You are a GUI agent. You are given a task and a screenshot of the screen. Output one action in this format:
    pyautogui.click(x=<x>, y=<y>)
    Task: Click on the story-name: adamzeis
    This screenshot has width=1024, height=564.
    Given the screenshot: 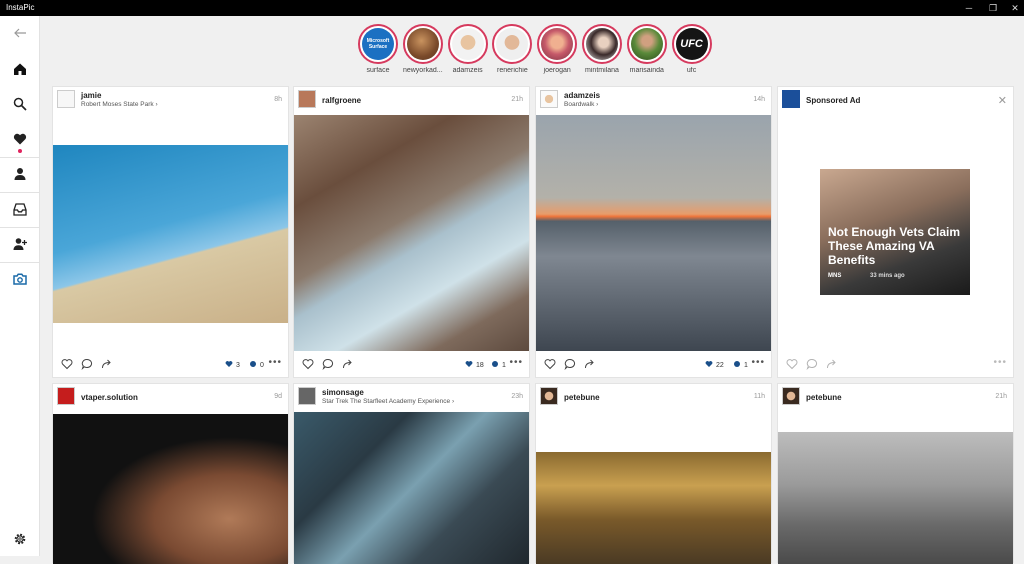 What is the action you would take?
    pyautogui.click(x=467, y=70)
    